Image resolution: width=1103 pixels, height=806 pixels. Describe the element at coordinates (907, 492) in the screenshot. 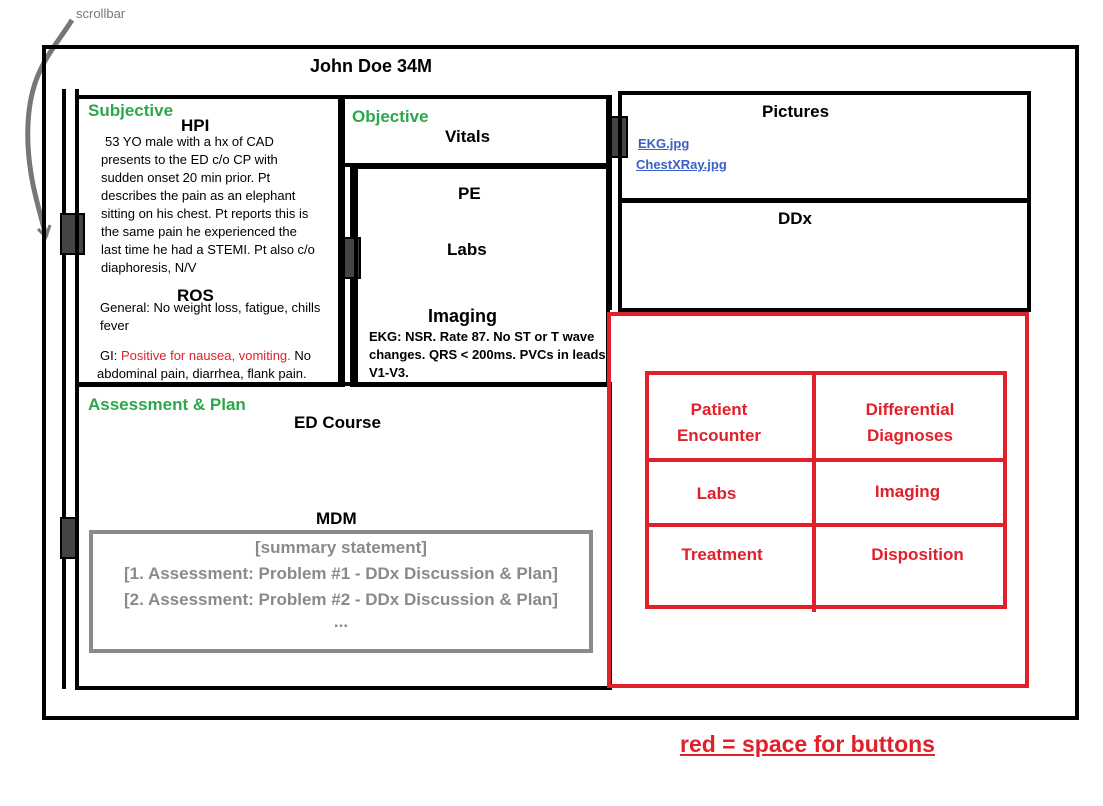

I see `imaging-button: Imaging` at that location.